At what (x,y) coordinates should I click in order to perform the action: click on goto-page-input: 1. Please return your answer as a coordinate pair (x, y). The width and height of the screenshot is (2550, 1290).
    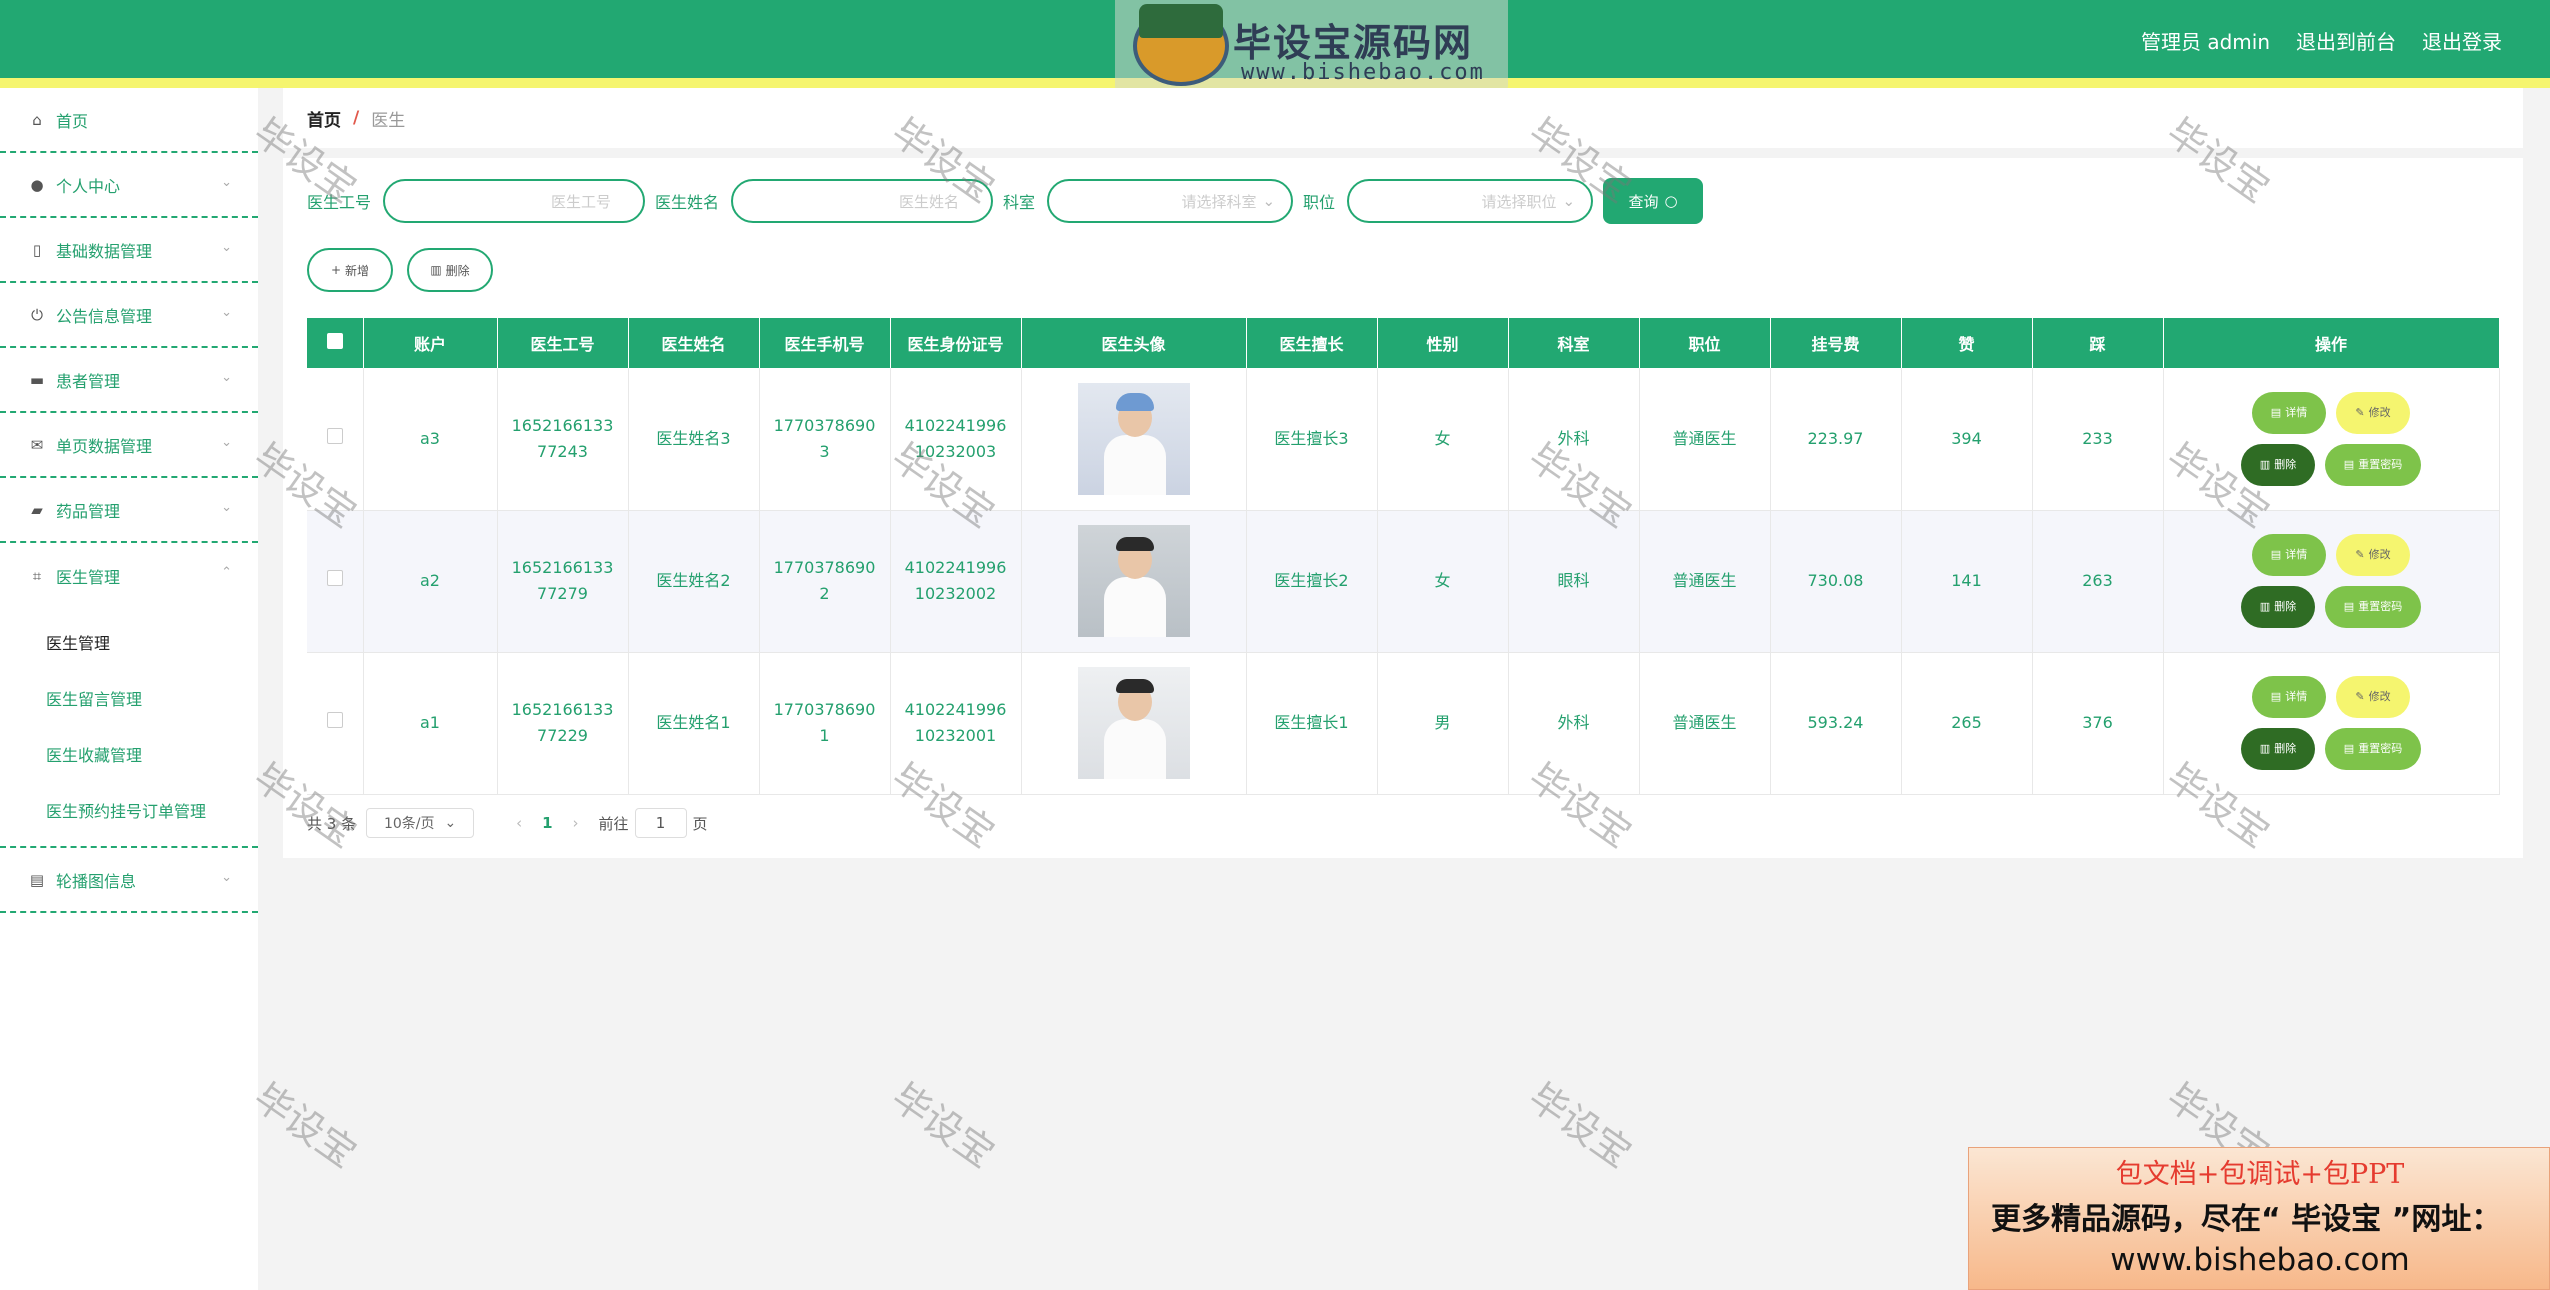
    Looking at the image, I should click on (660, 823).